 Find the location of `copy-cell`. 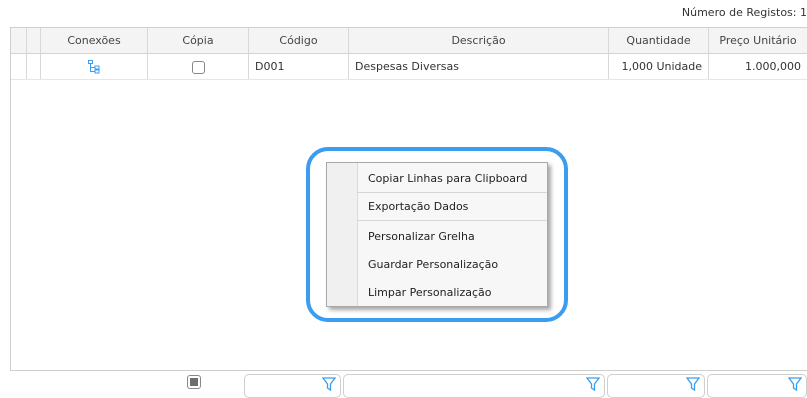

copy-cell is located at coordinates (198, 66).